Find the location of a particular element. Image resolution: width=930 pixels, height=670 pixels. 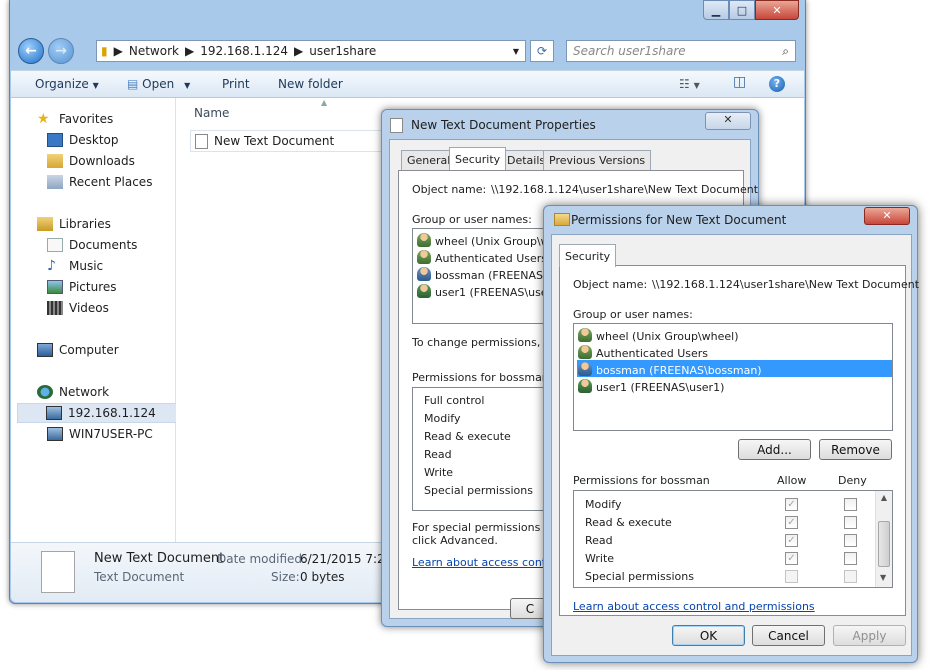

nav-desktop: Desktop is located at coordinates (93, 140).